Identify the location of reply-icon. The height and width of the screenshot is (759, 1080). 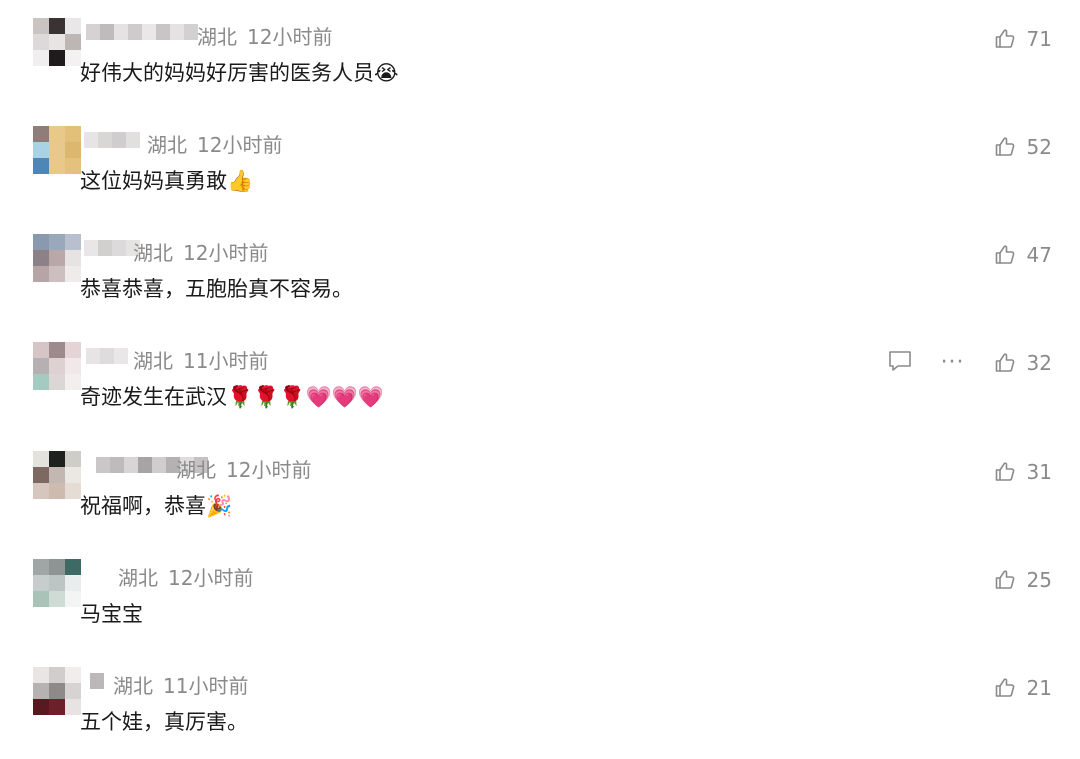
(909, 363).